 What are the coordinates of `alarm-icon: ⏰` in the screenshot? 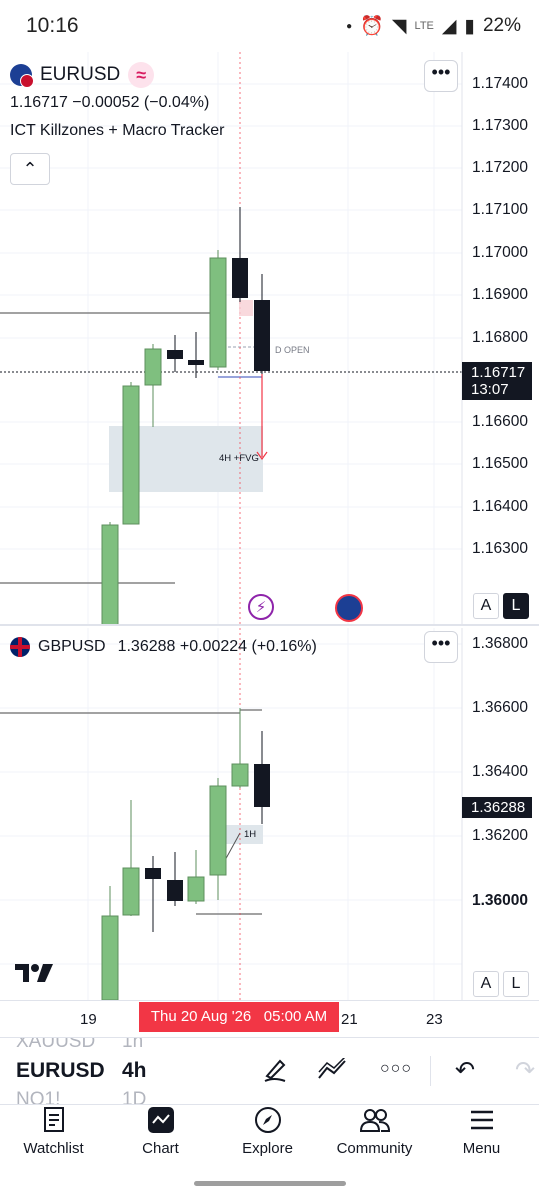 It's located at (372, 26).